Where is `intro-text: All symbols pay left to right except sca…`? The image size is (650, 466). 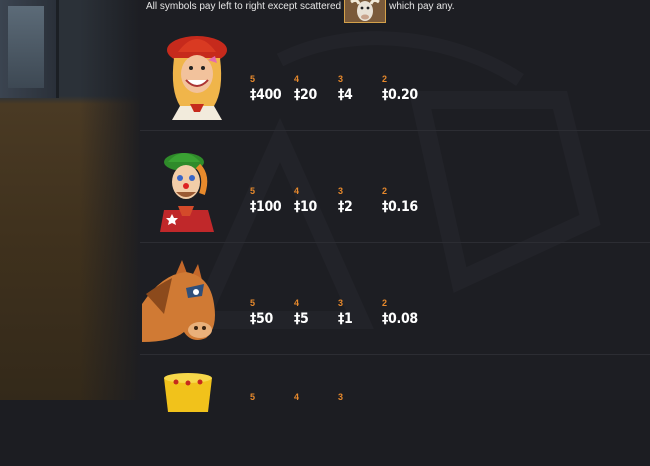
intro-text: All symbols pay left to right except sca… is located at coordinates (244, 6).